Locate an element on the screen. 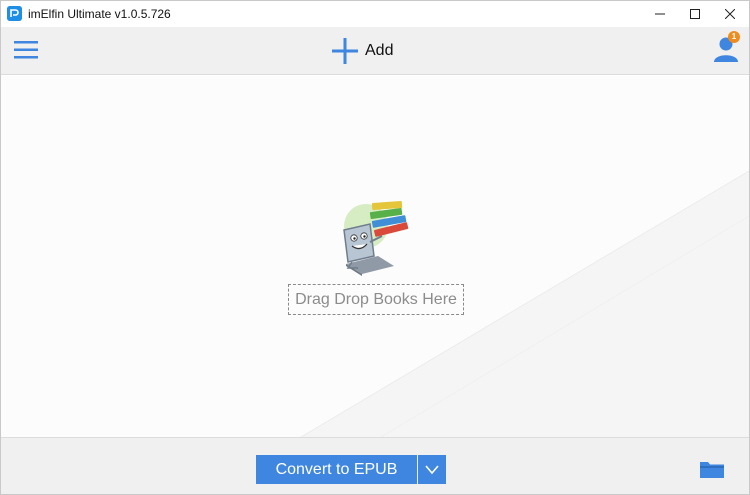  open-output-folder-button is located at coordinates (712, 469).